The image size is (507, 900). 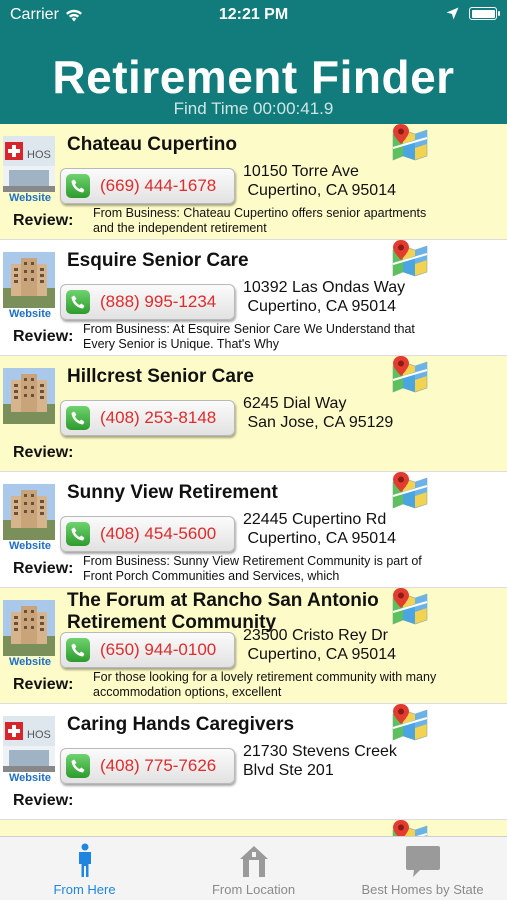 What do you see at coordinates (319, 181) in the screenshot?
I see `address: 10150 Torre Ave Cupertino, CA 95014` at bounding box center [319, 181].